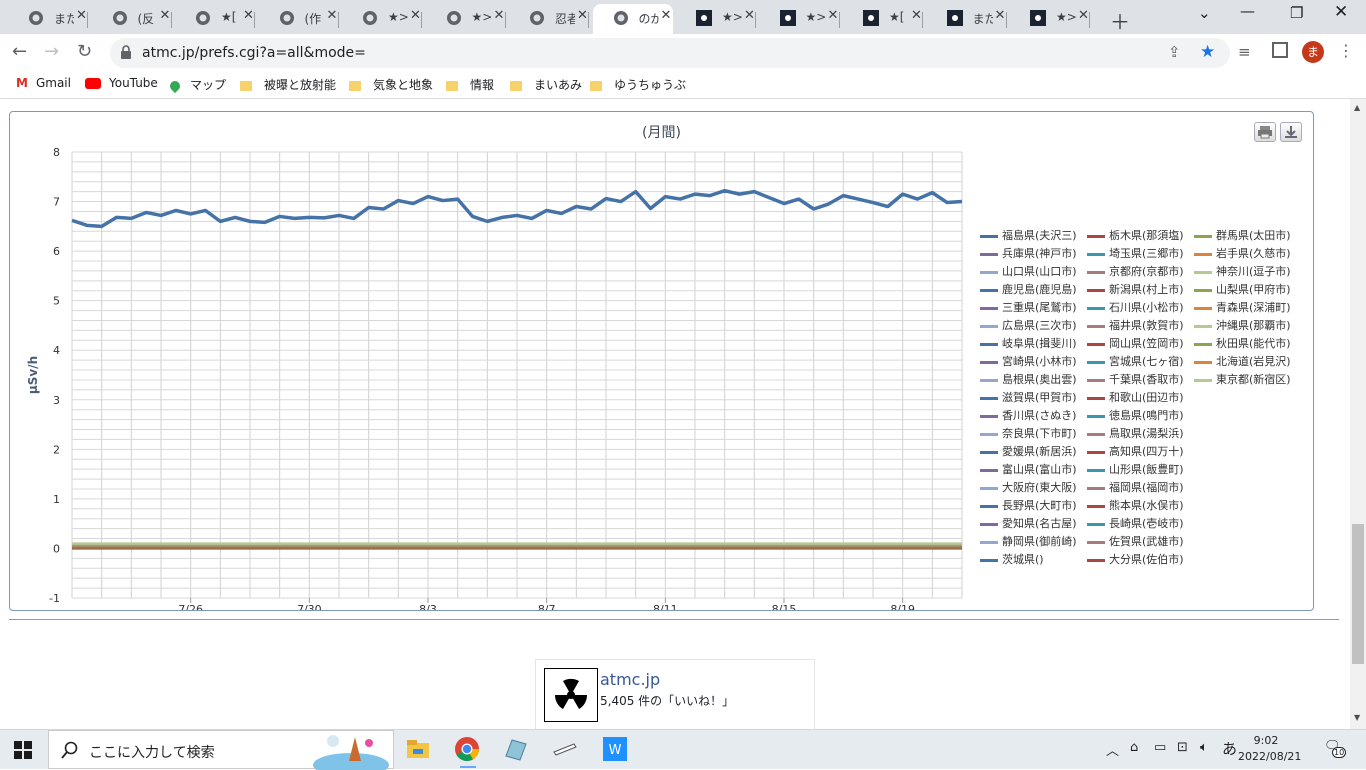 The height and width of the screenshot is (770, 1366). What do you see at coordinates (1135, 324) in the screenshot?
I see `legend-item: 福井県(敦賀市)` at bounding box center [1135, 324].